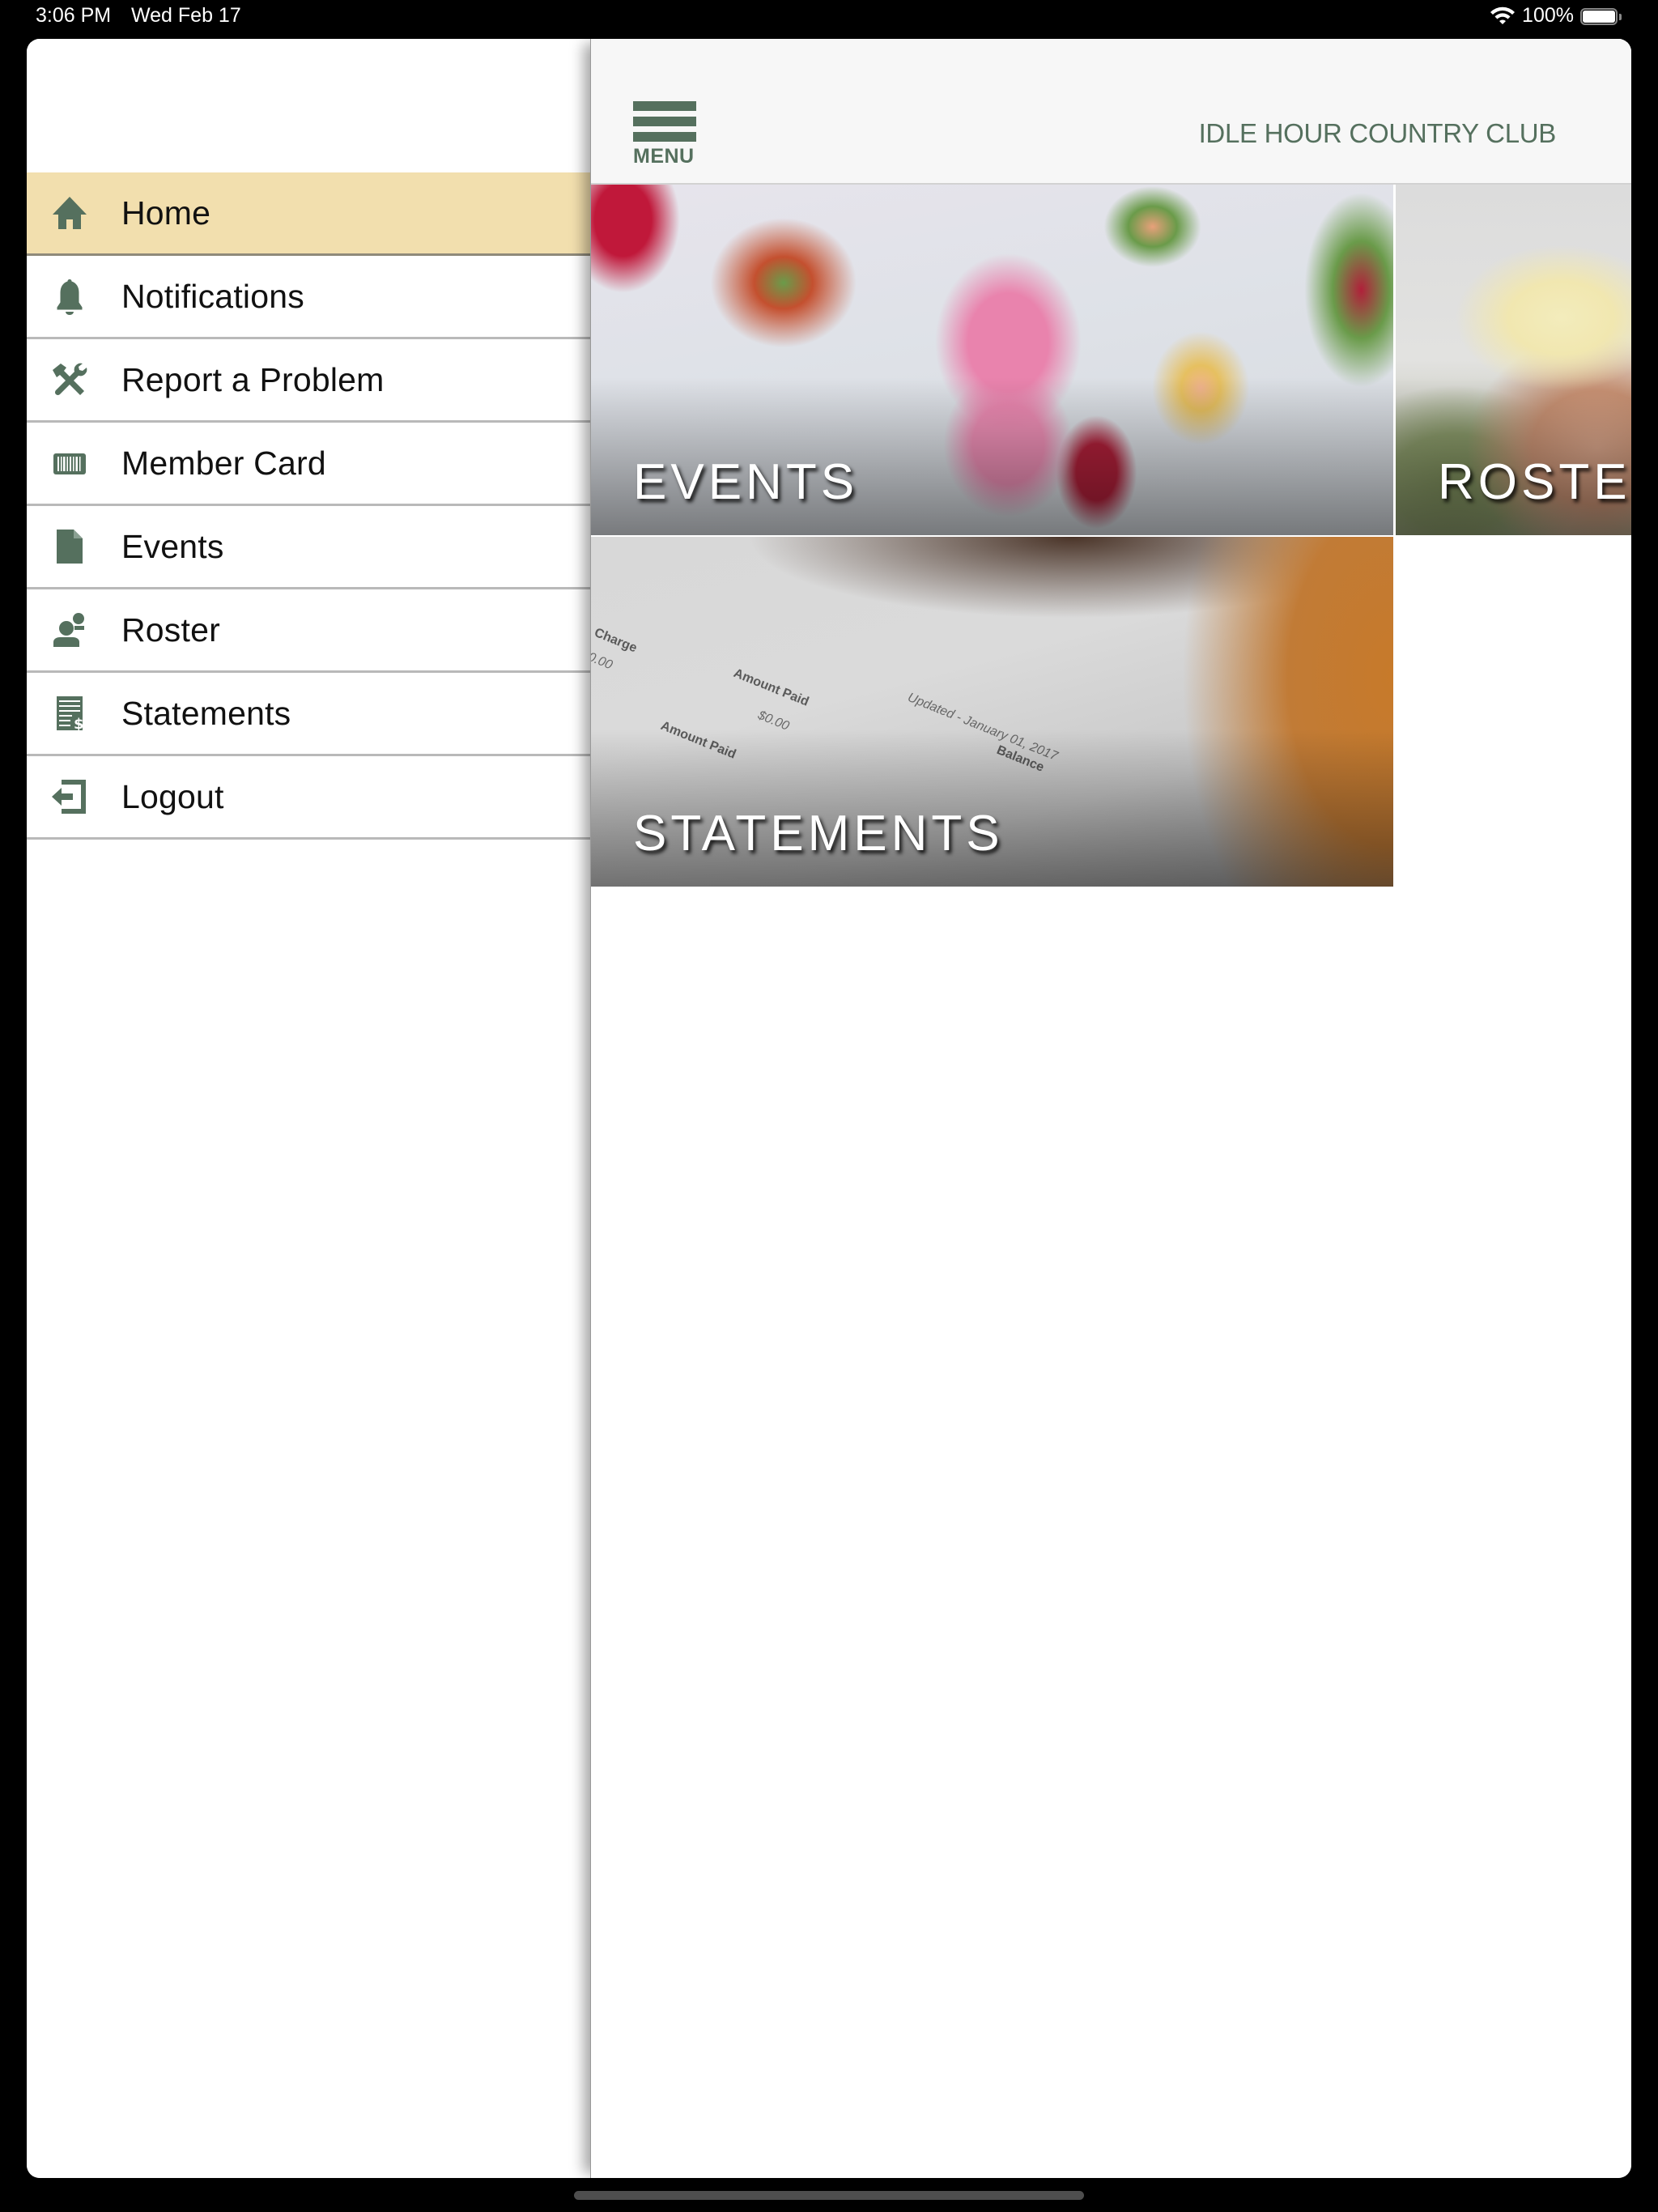  I want to click on app-header: MENU IDLE HOUR COUNTRY CLUB, so click(1111, 112).